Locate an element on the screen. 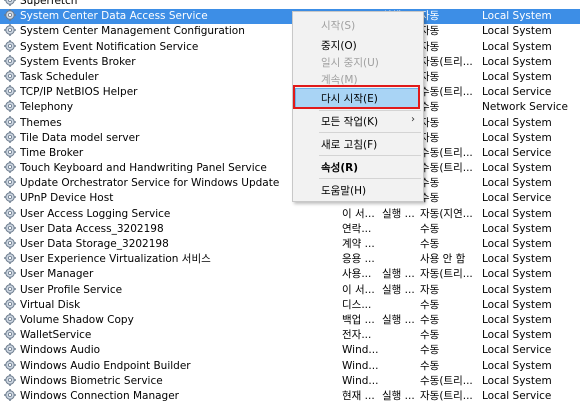  menu-item-pause: 일시 중지(U) is located at coordinates (350, 62).